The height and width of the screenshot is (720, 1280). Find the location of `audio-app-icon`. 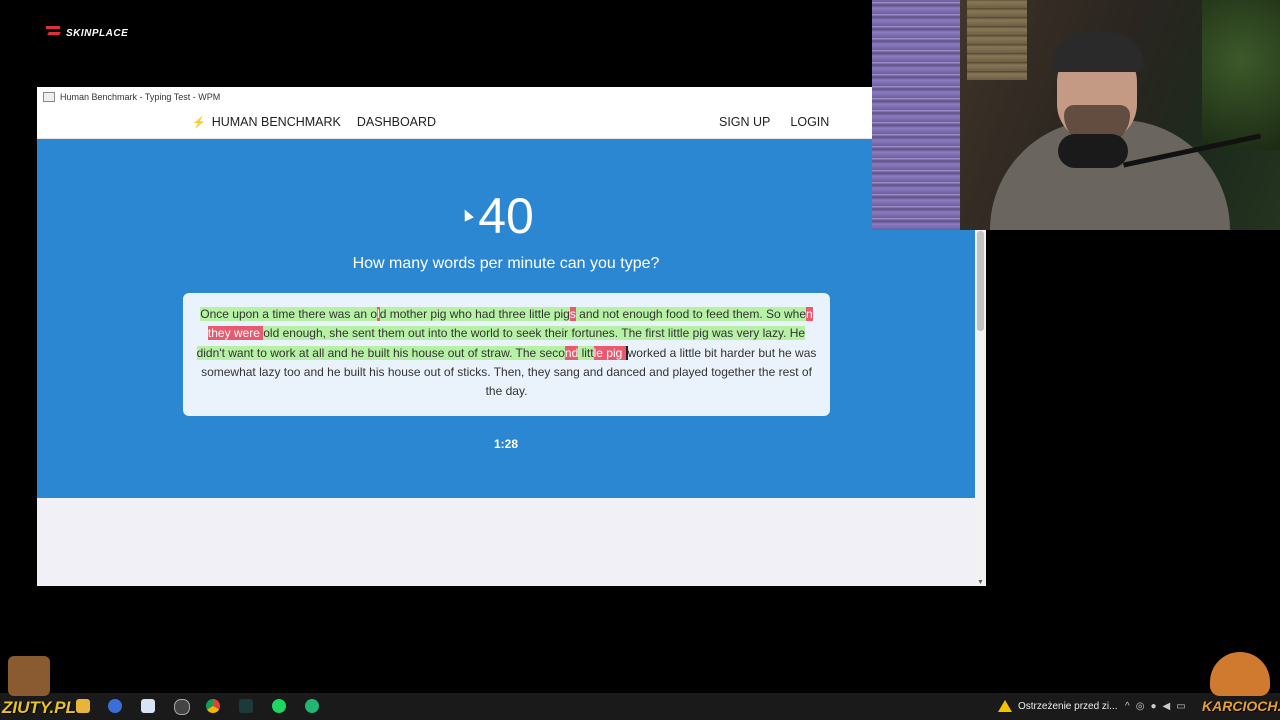

audio-app-icon is located at coordinates (246, 706).